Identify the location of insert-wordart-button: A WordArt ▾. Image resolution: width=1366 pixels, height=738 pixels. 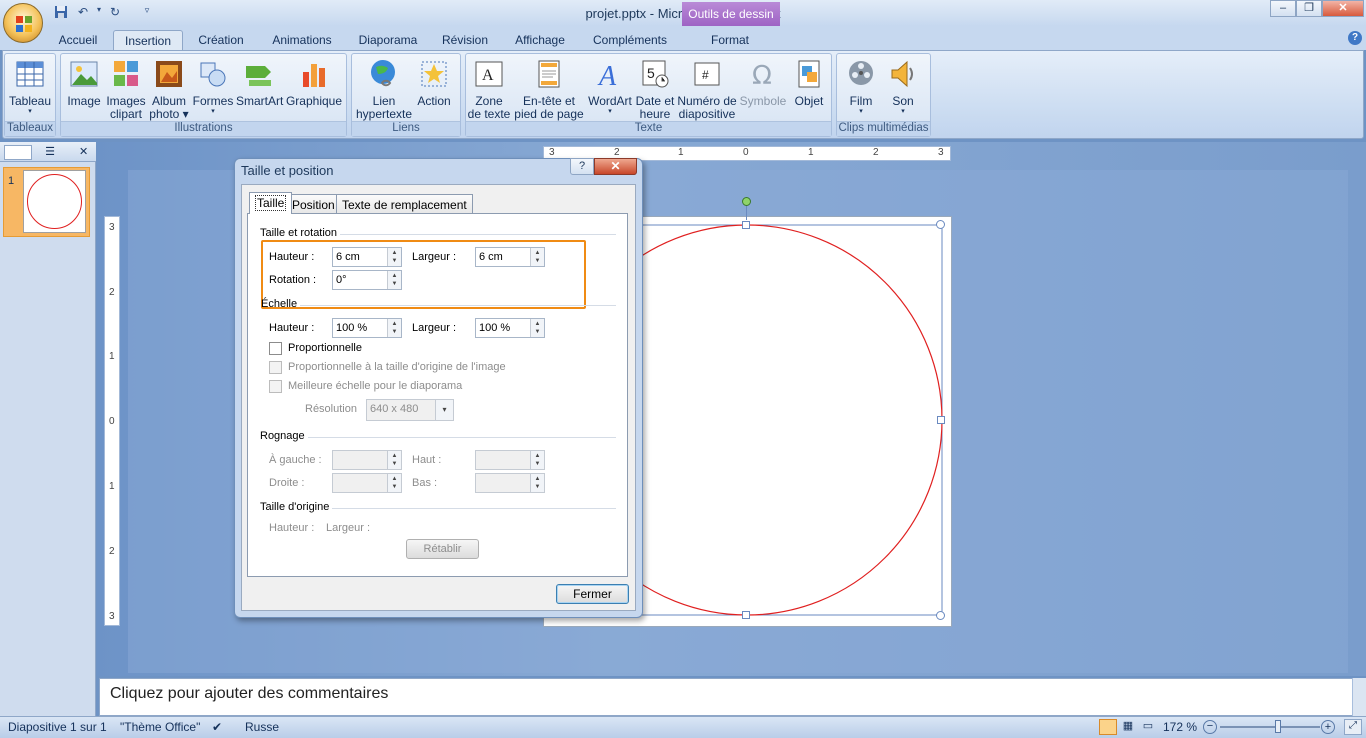
(610, 87).